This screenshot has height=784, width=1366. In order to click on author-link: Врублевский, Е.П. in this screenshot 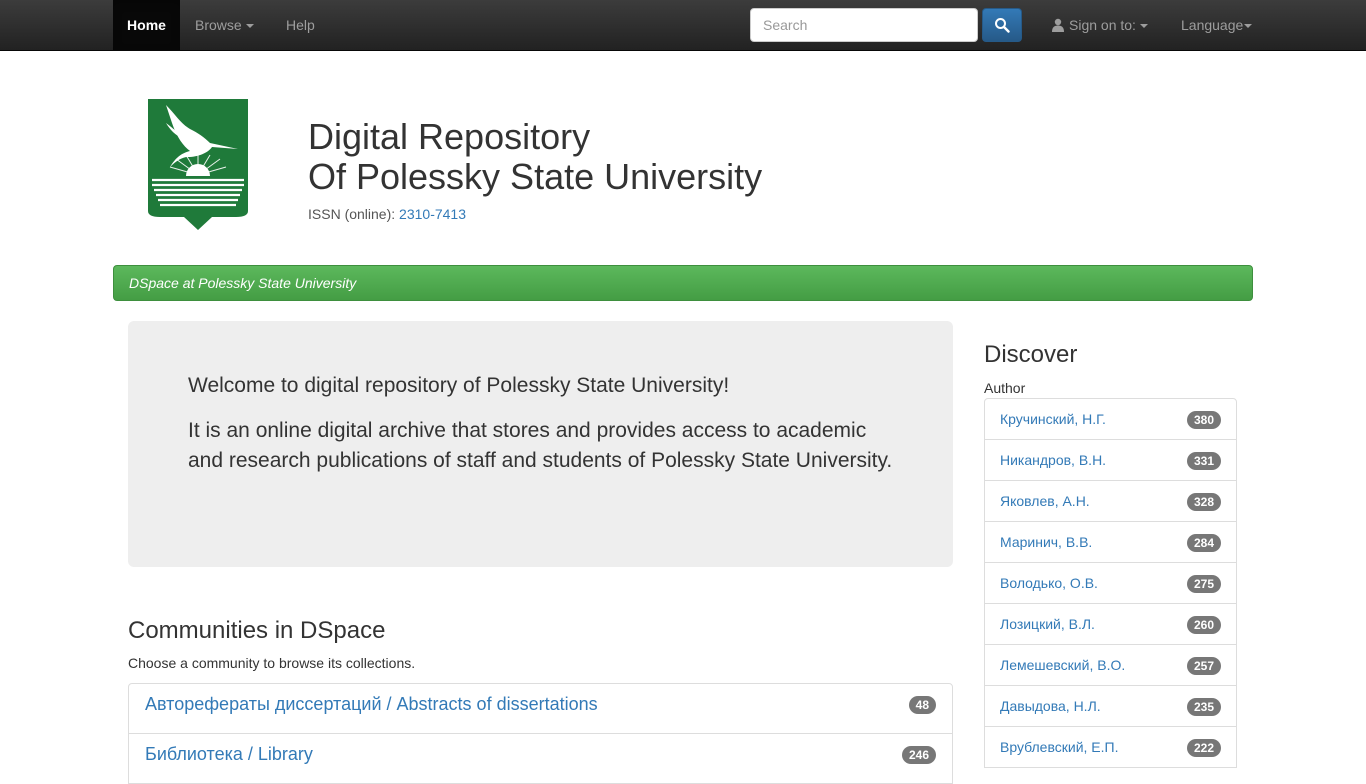, I will do `click(1059, 747)`.